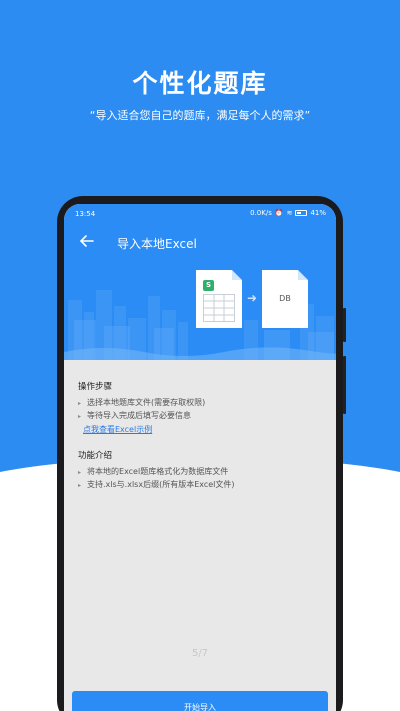  What do you see at coordinates (95, 387) in the screenshot?
I see `steps-title: 操作步骤` at bounding box center [95, 387].